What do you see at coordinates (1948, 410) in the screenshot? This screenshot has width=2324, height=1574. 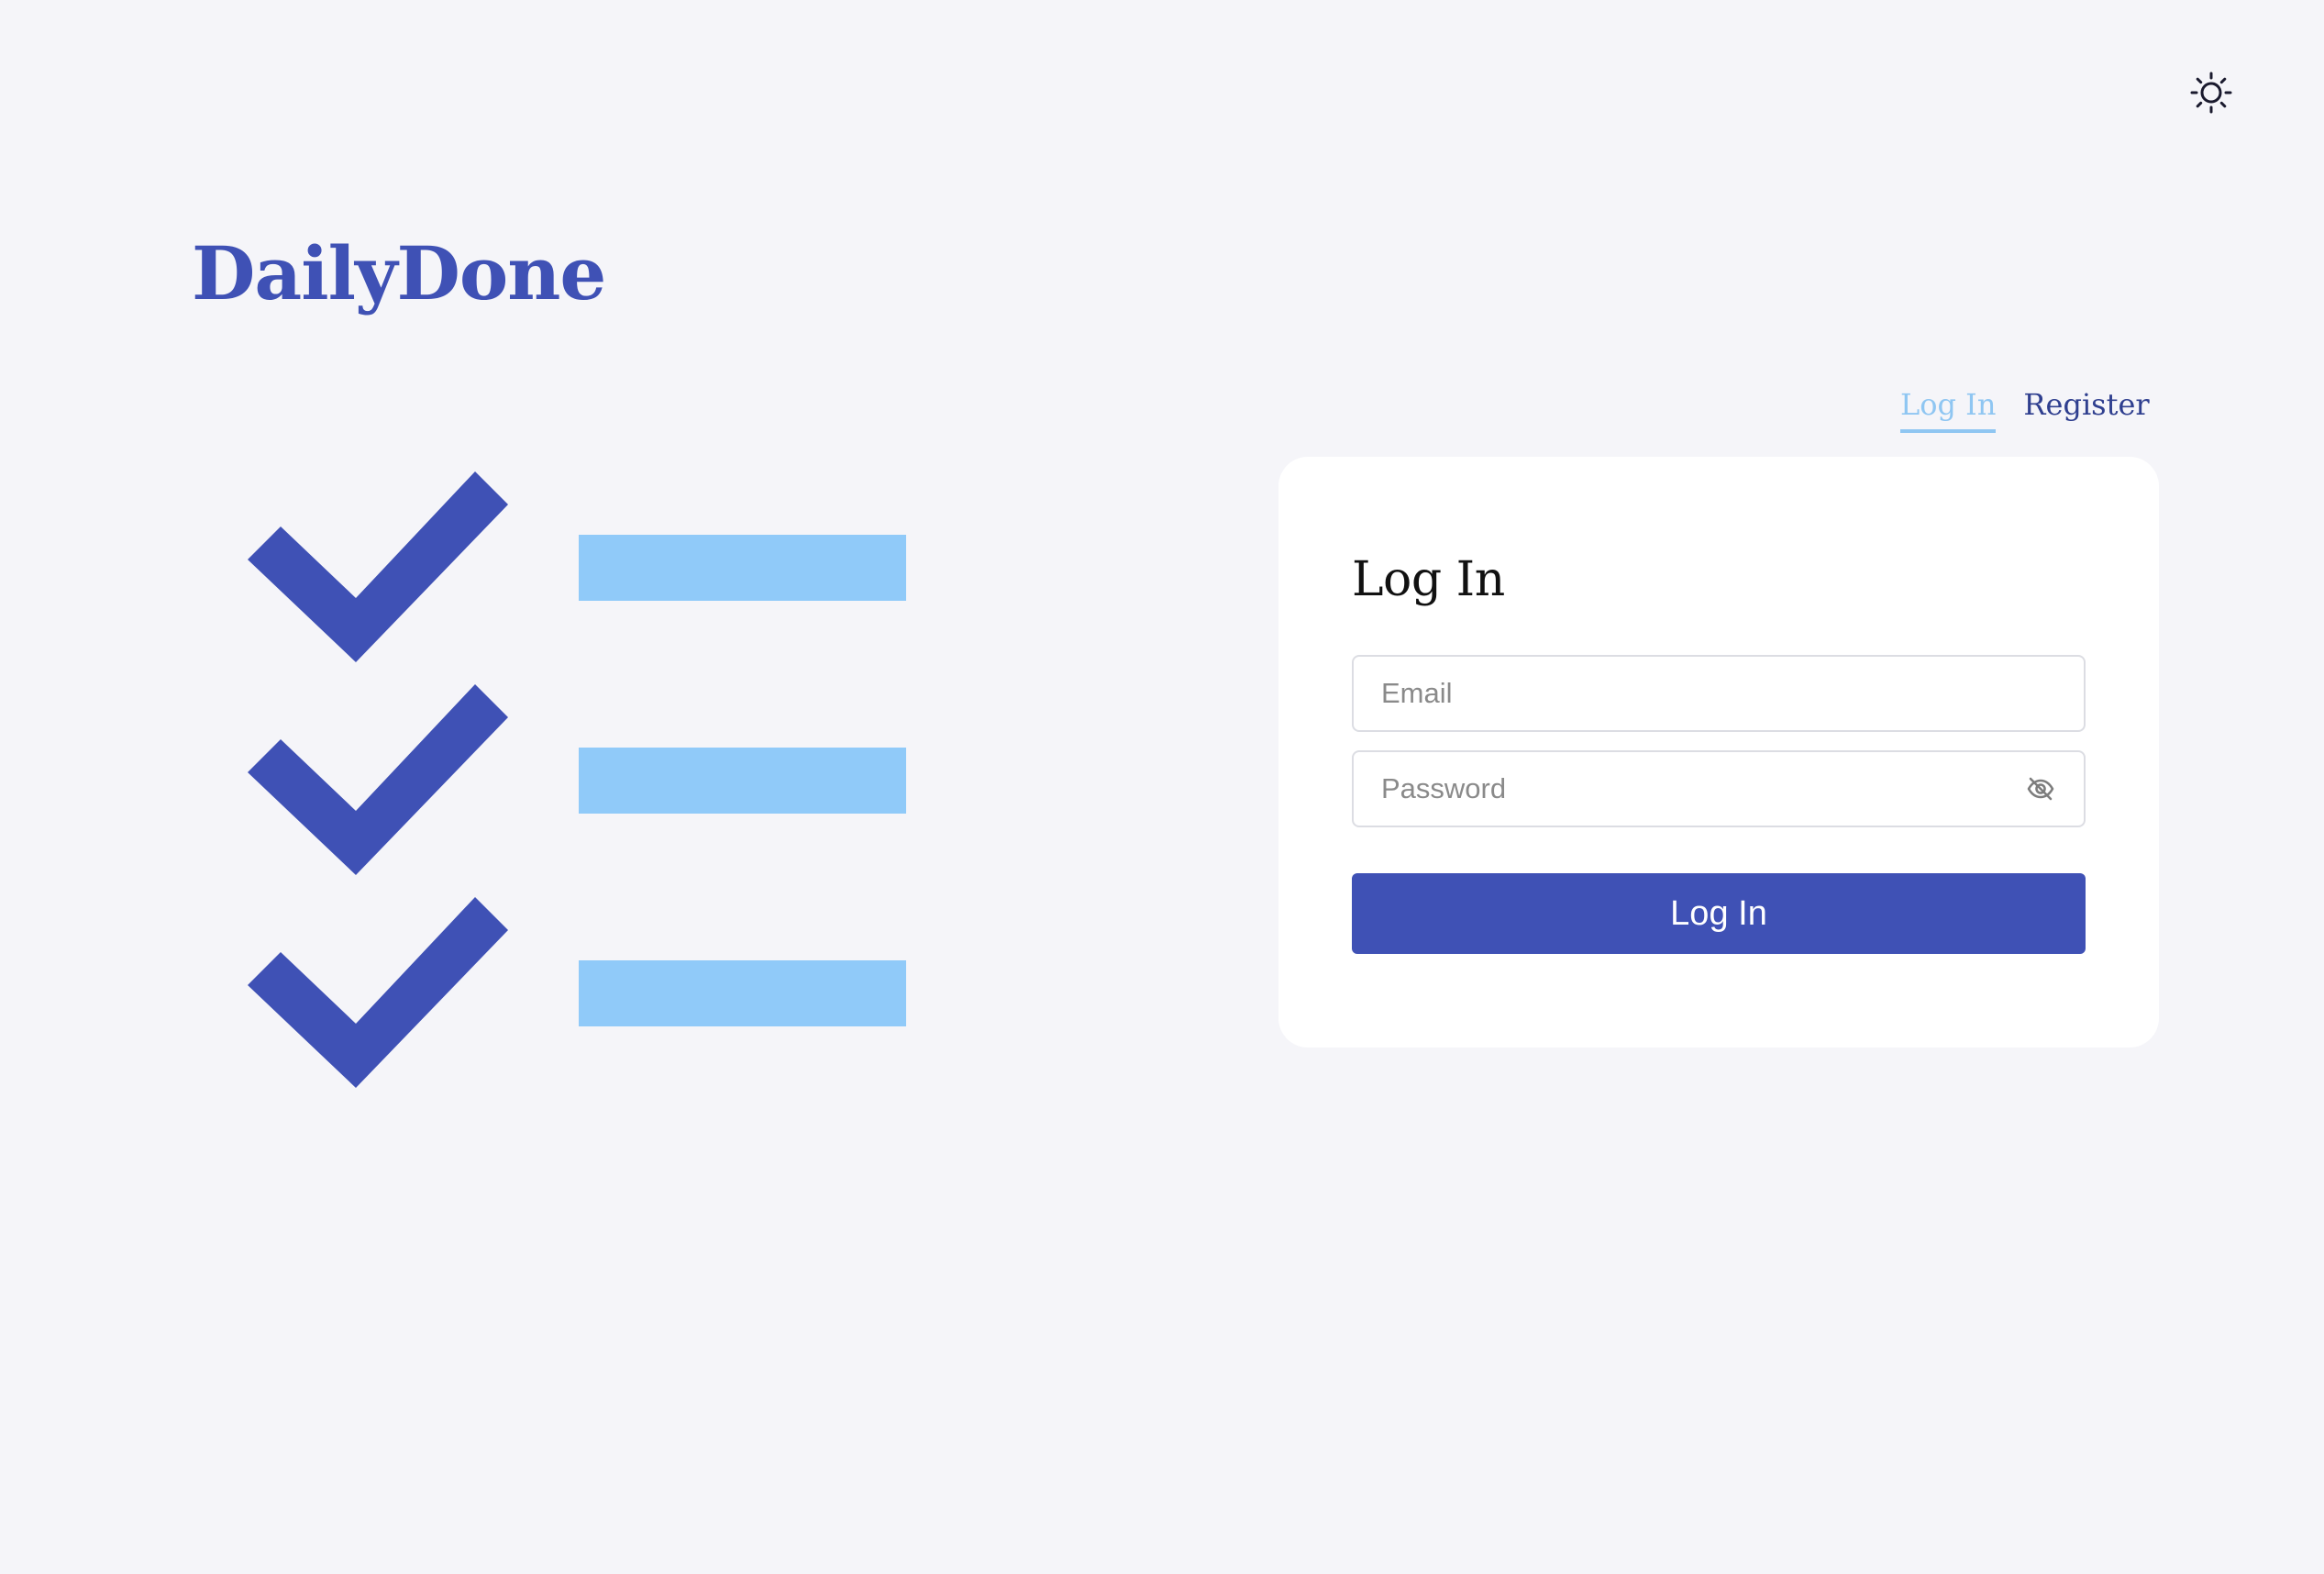 I see `tab-log-in: Log In` at bounding box center [1948, 410].